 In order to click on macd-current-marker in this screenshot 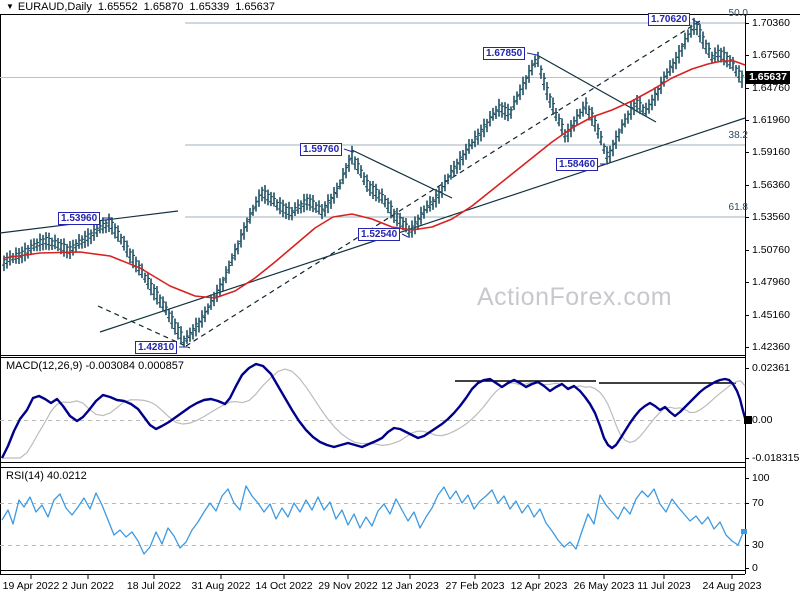, I will do `click(748, 420)`.